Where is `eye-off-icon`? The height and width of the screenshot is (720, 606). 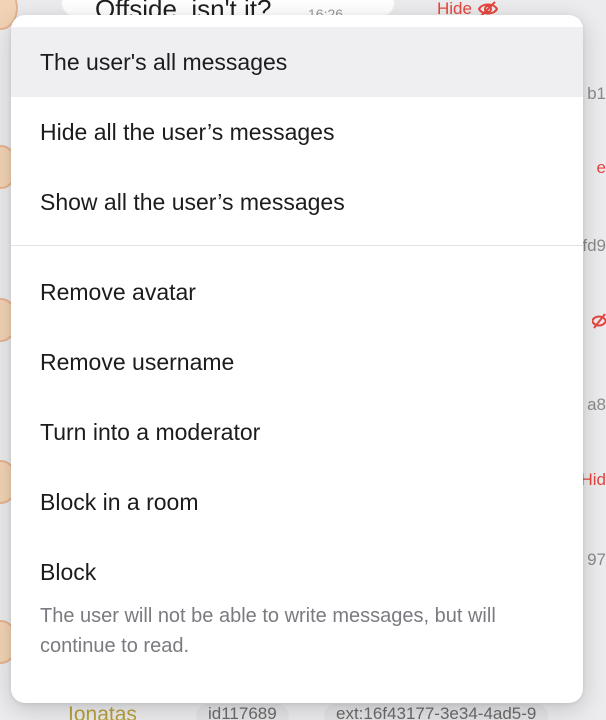 eye-off-icon is located at coordinates (598, 323).